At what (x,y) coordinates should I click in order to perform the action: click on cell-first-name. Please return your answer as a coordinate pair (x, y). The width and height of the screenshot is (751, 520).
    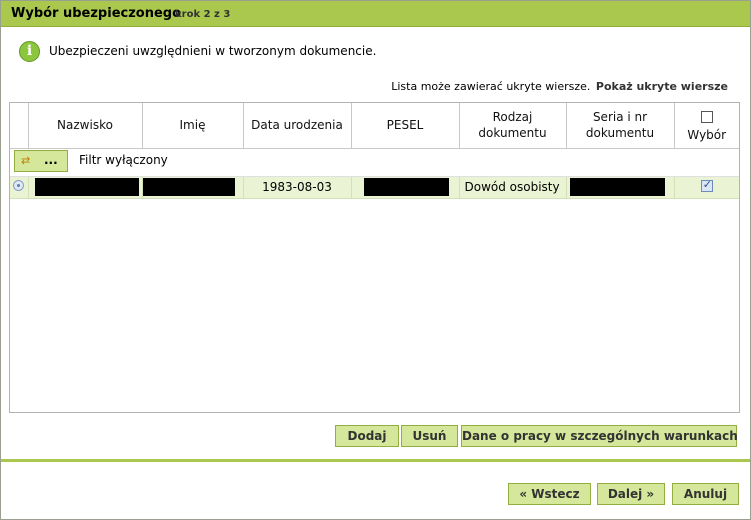
    Looking at the image, I should click on (193, 187).